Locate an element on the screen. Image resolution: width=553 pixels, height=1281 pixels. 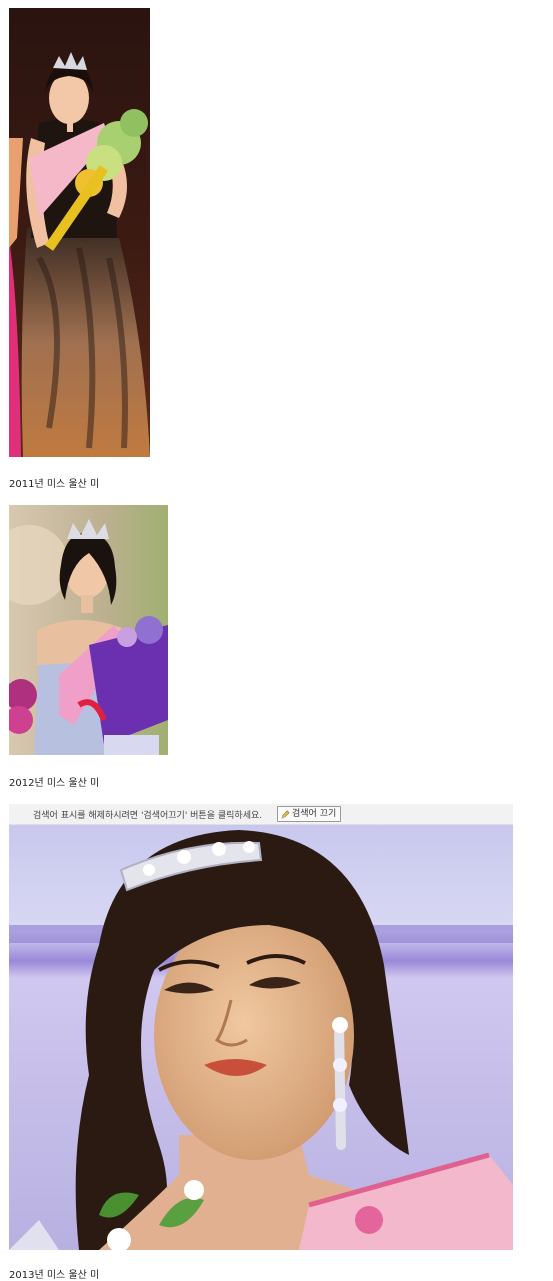
photo-2011-image is located at coordinates (79, 232).